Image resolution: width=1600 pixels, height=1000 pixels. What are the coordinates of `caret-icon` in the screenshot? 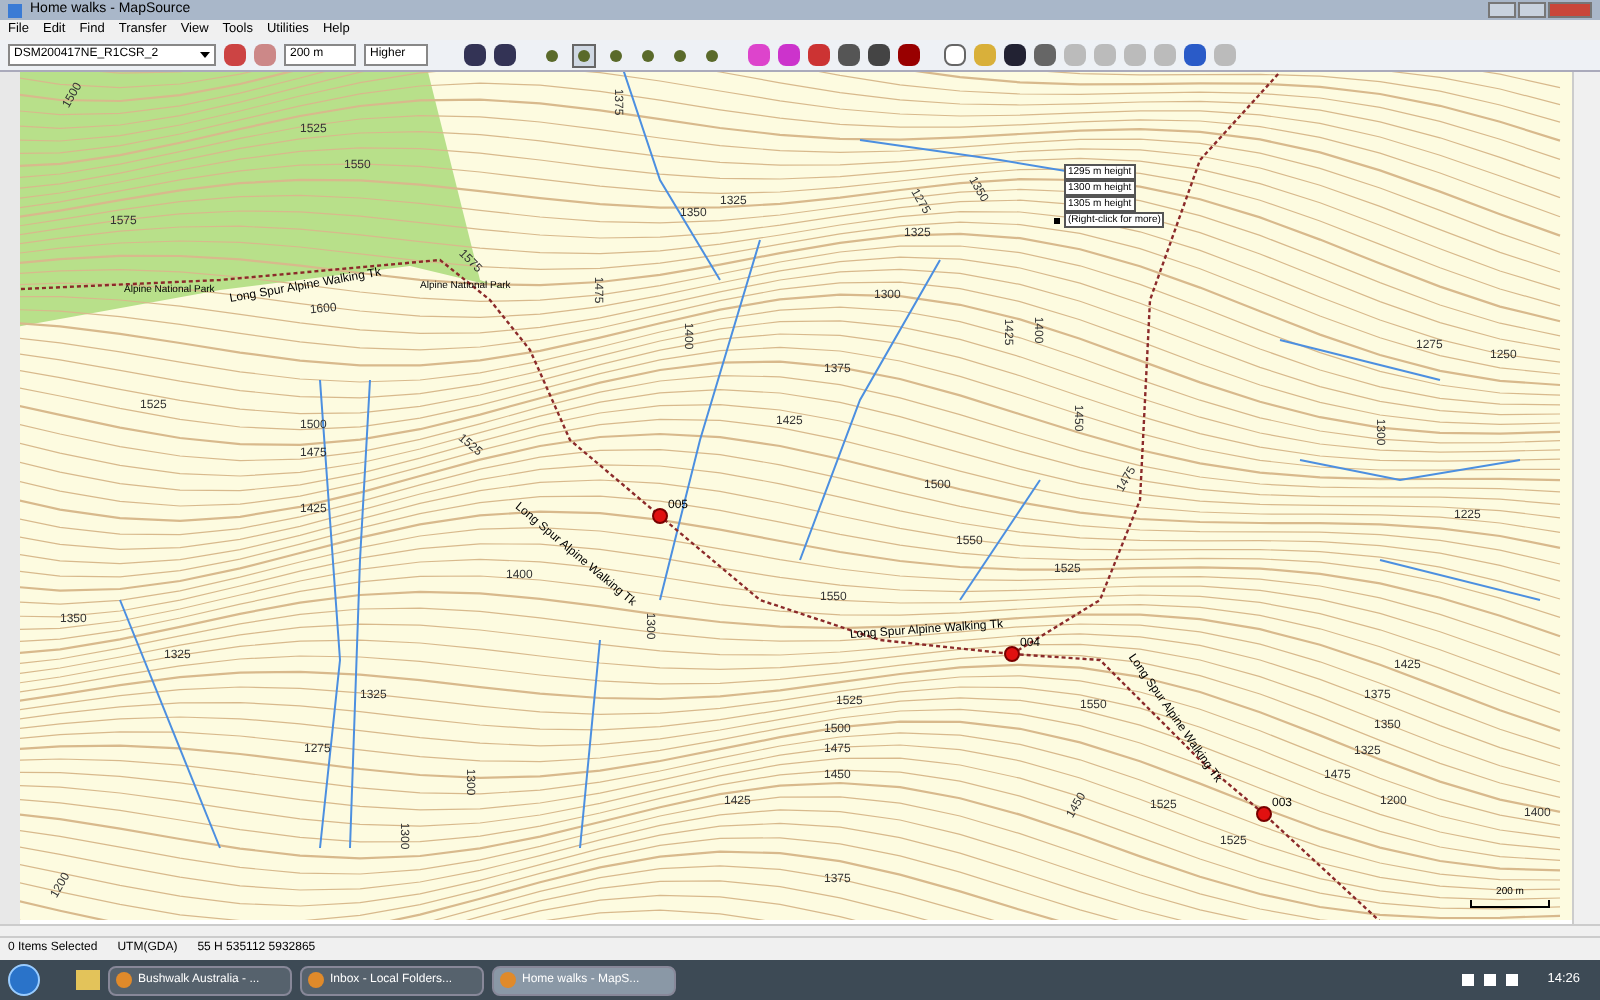 It's located at (205, 55).